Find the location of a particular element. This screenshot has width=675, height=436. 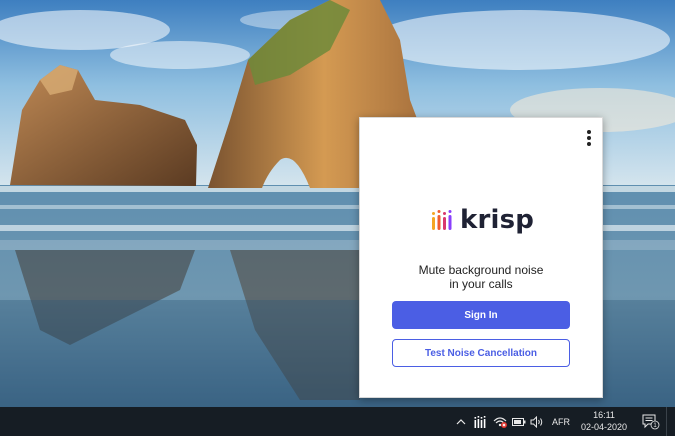

tagline-line-2: in your calls is located at coordinates (481, 284).